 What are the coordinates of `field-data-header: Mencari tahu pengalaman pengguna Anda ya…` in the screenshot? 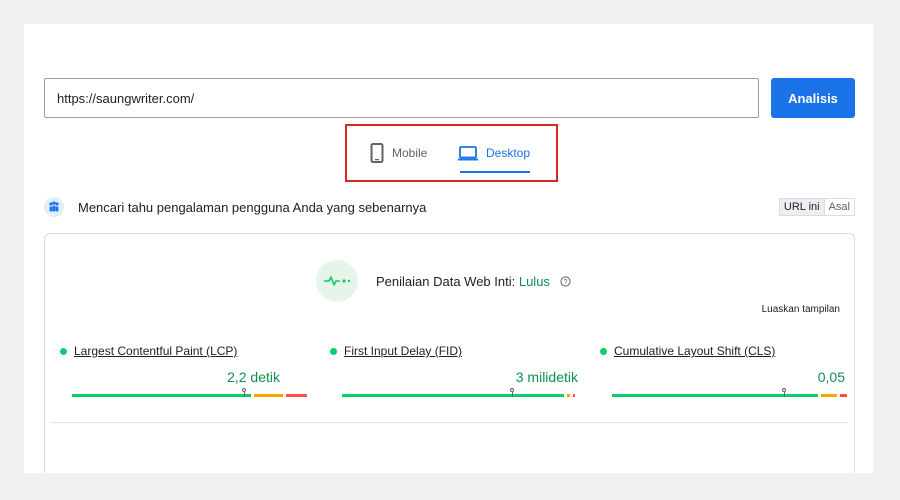 It's located at (449, 208).